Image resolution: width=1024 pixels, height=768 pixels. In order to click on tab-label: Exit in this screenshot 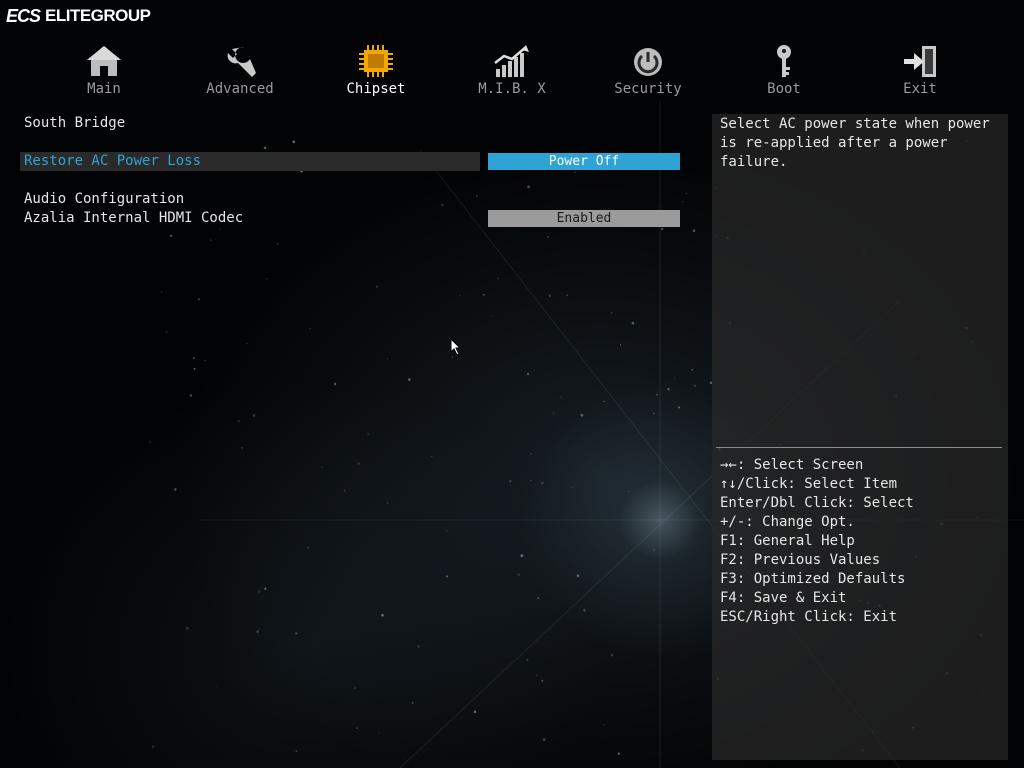, I will do `click(920, 89)`.